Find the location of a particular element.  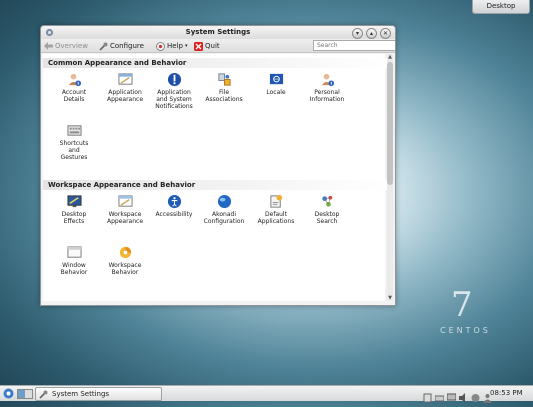

item-label: Window Behavior is located at coordinates (74, 269).